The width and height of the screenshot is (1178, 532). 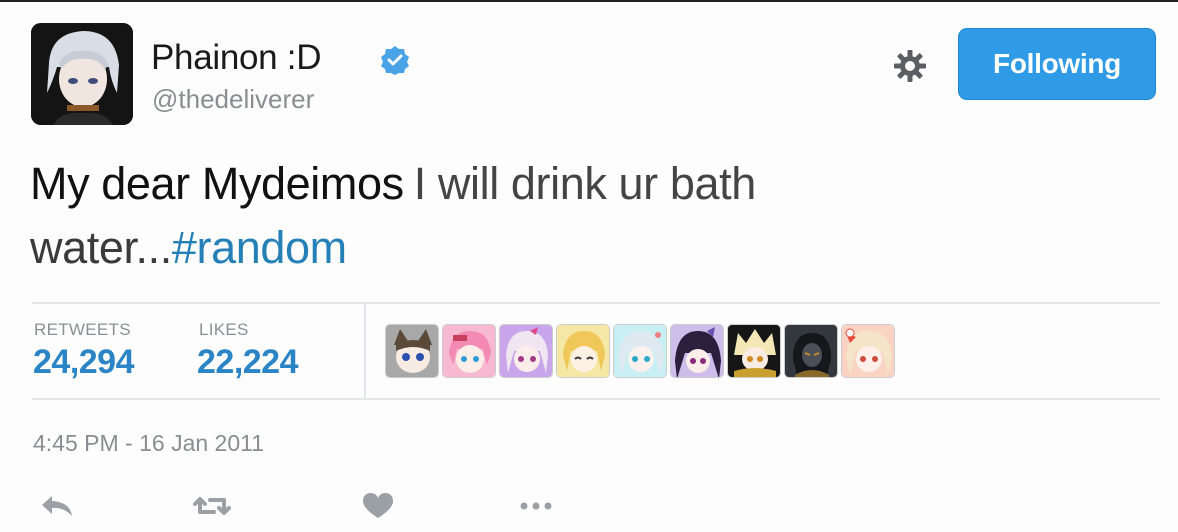 What do you see at coordinates (148, 443) in the screenshot?
I see `timestamp: 4:45 PM - 16 Jan 2011` at bounding box center [148, 443].